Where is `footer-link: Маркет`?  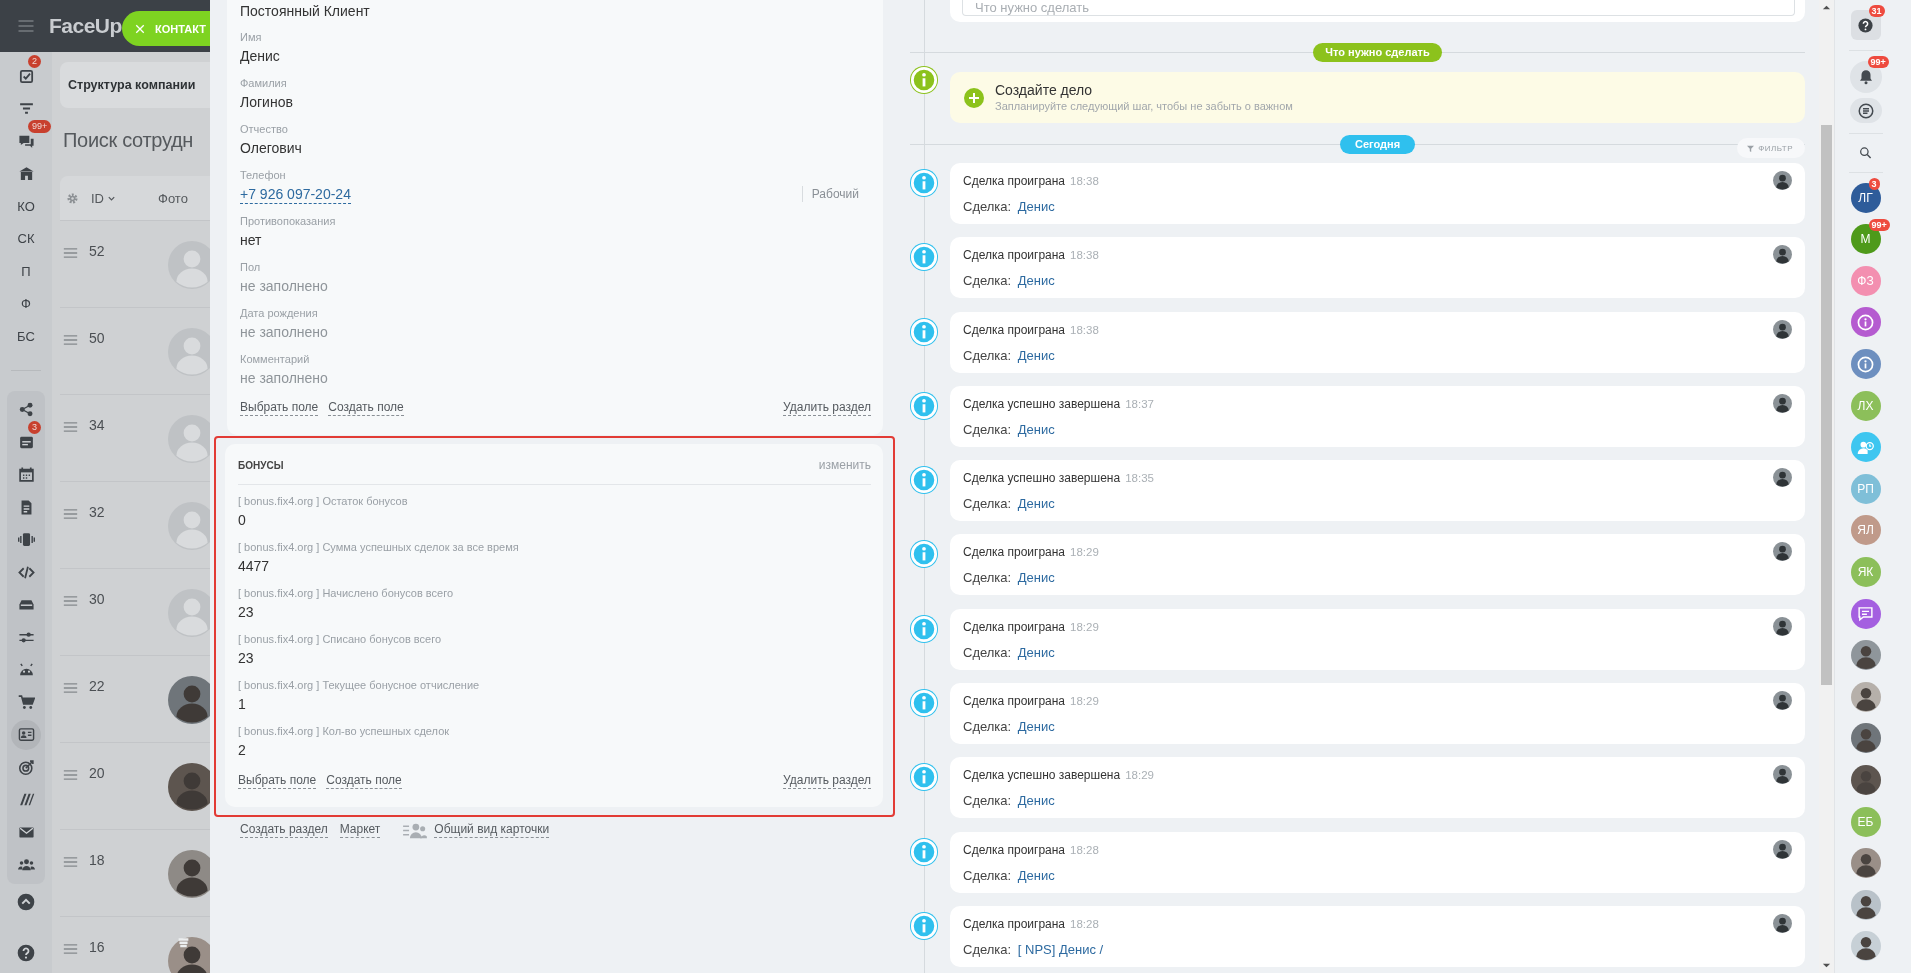 footer-link: Маркет is located at coordinates (360, 830).